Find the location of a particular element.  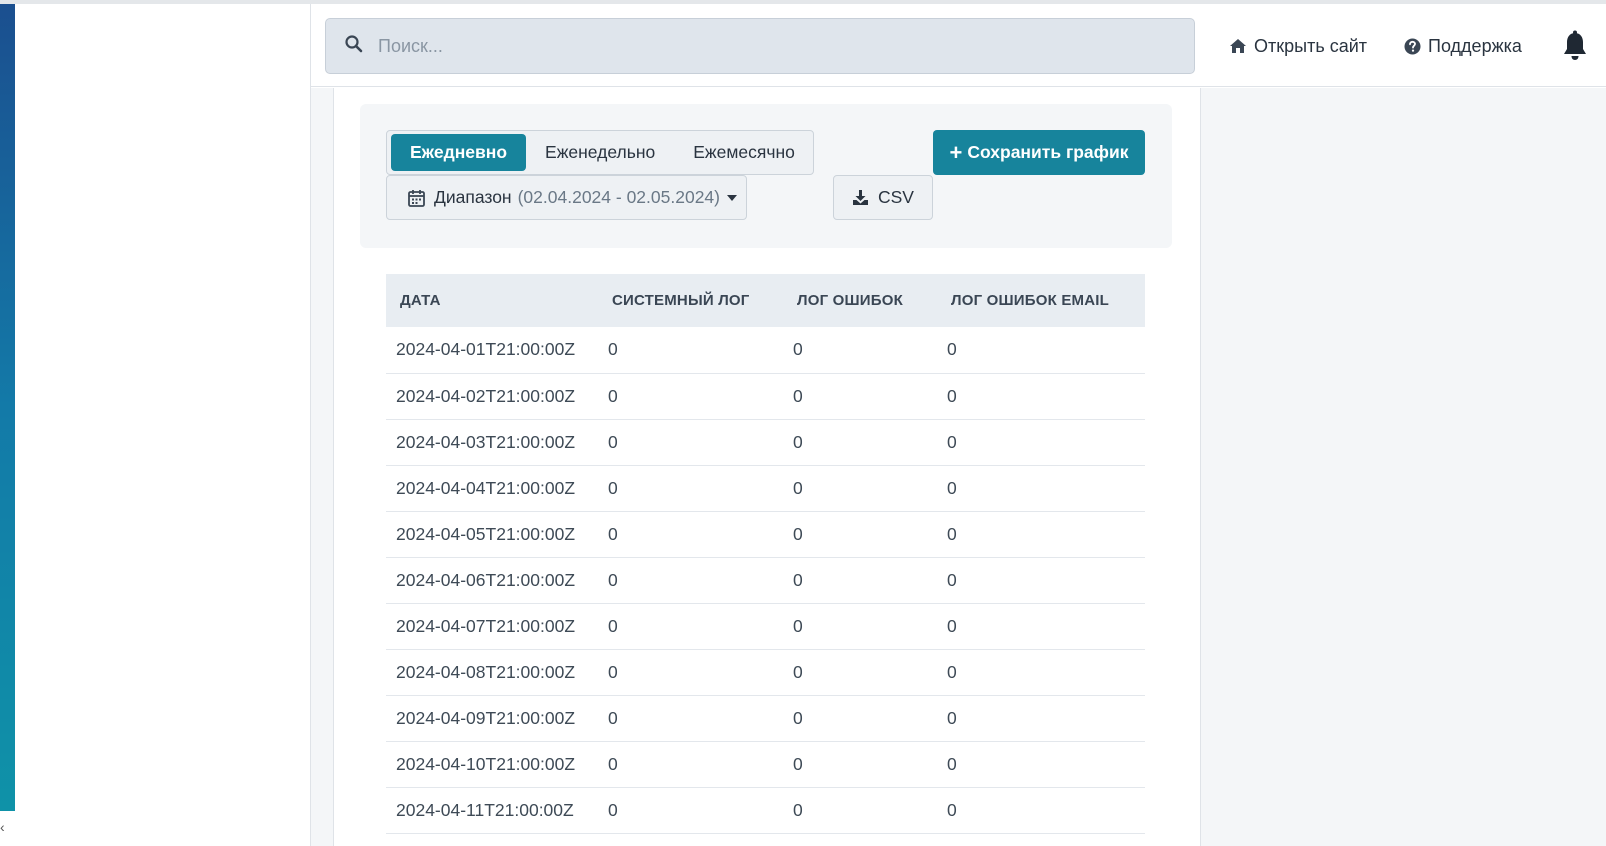

table-row: 2024-04-01T21:00:00Z 0 0 0 is located at coordinates (765, 350).